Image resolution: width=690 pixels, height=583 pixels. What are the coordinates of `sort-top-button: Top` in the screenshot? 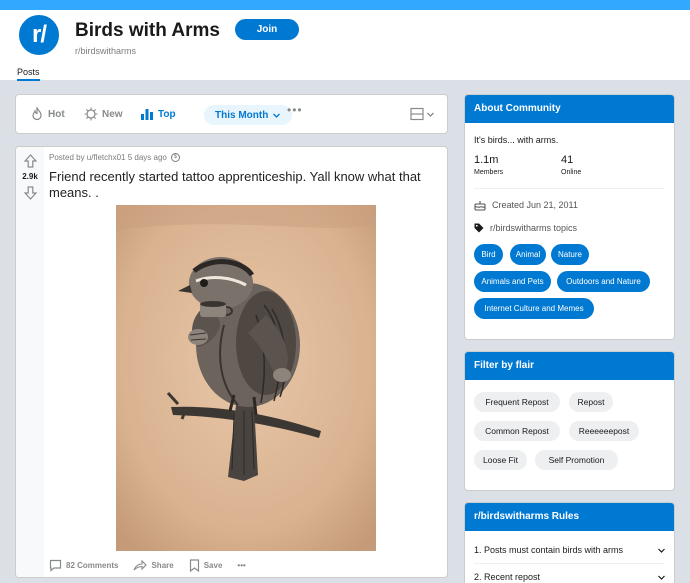 It's located at (158, 114).